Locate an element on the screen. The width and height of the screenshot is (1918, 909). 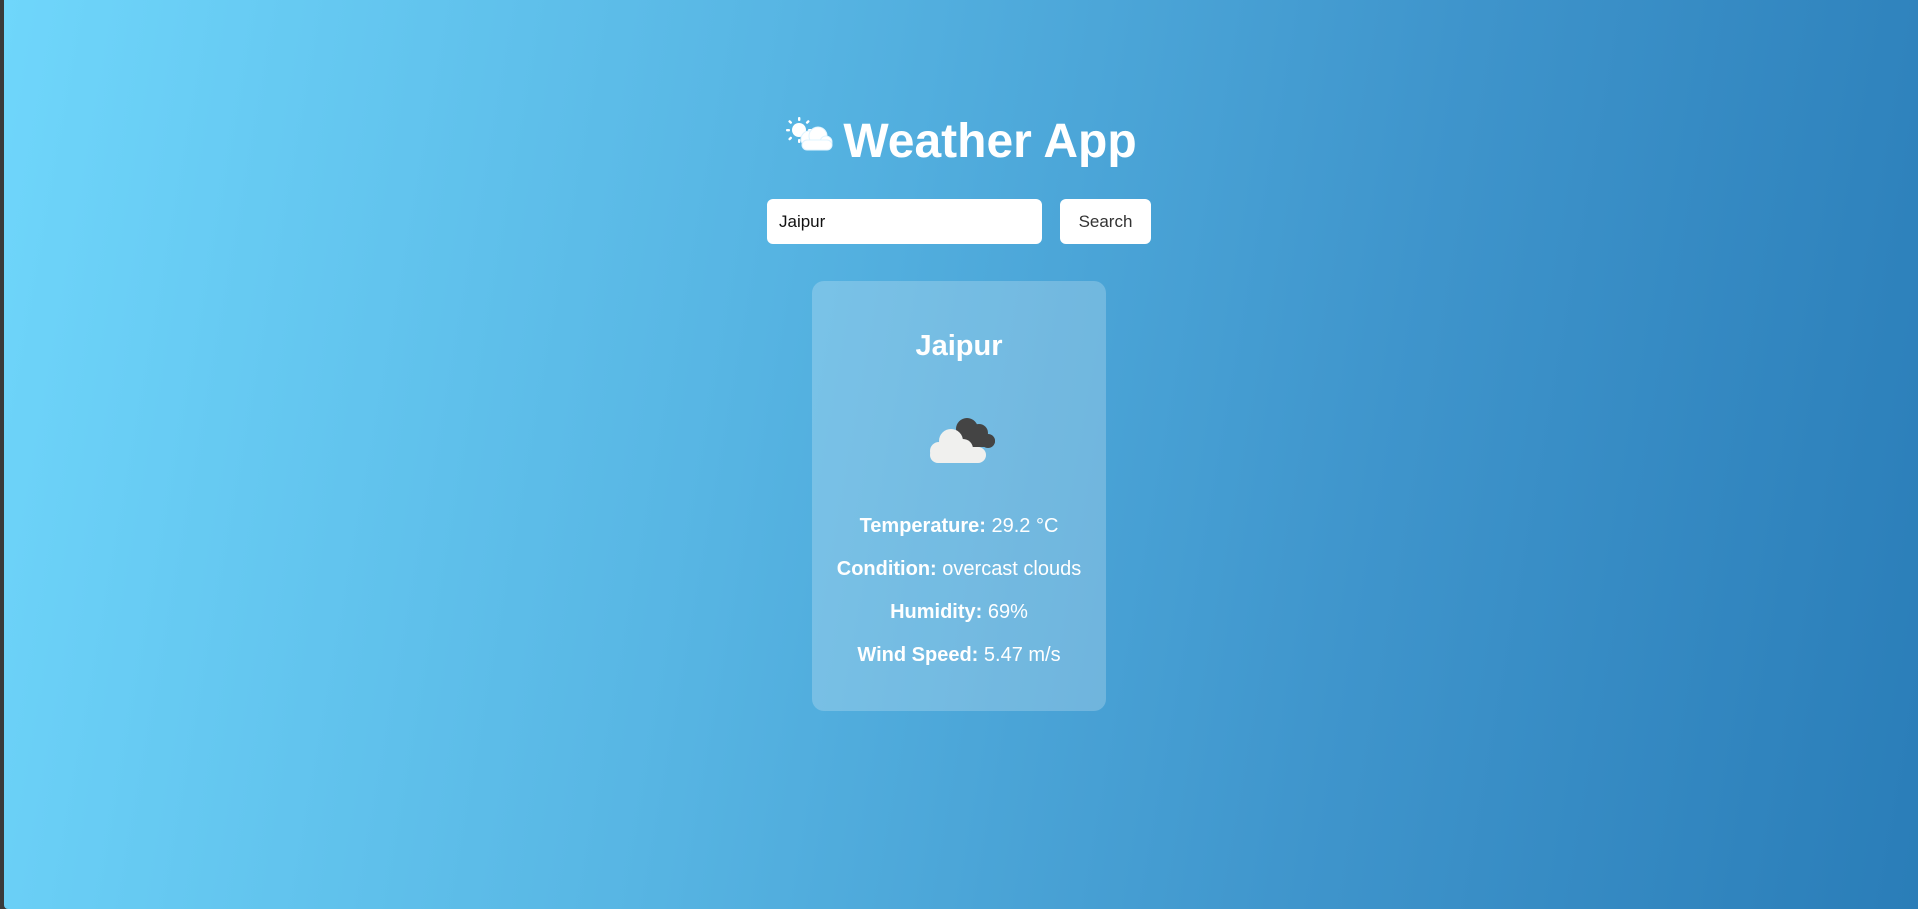
sun-behind-cloud-icon is located at coordinates (809, 140).